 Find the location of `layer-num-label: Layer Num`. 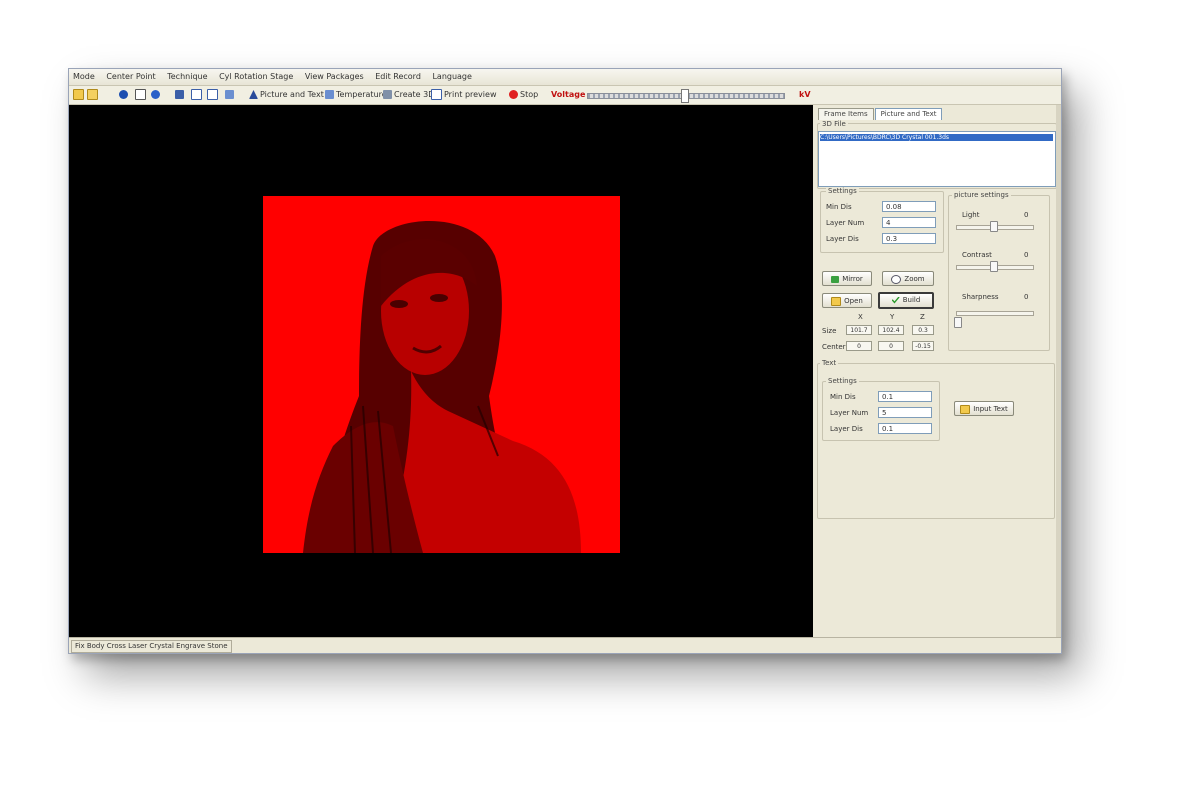

layer-num-label: Layer Num is located at coordinates (845, 223).